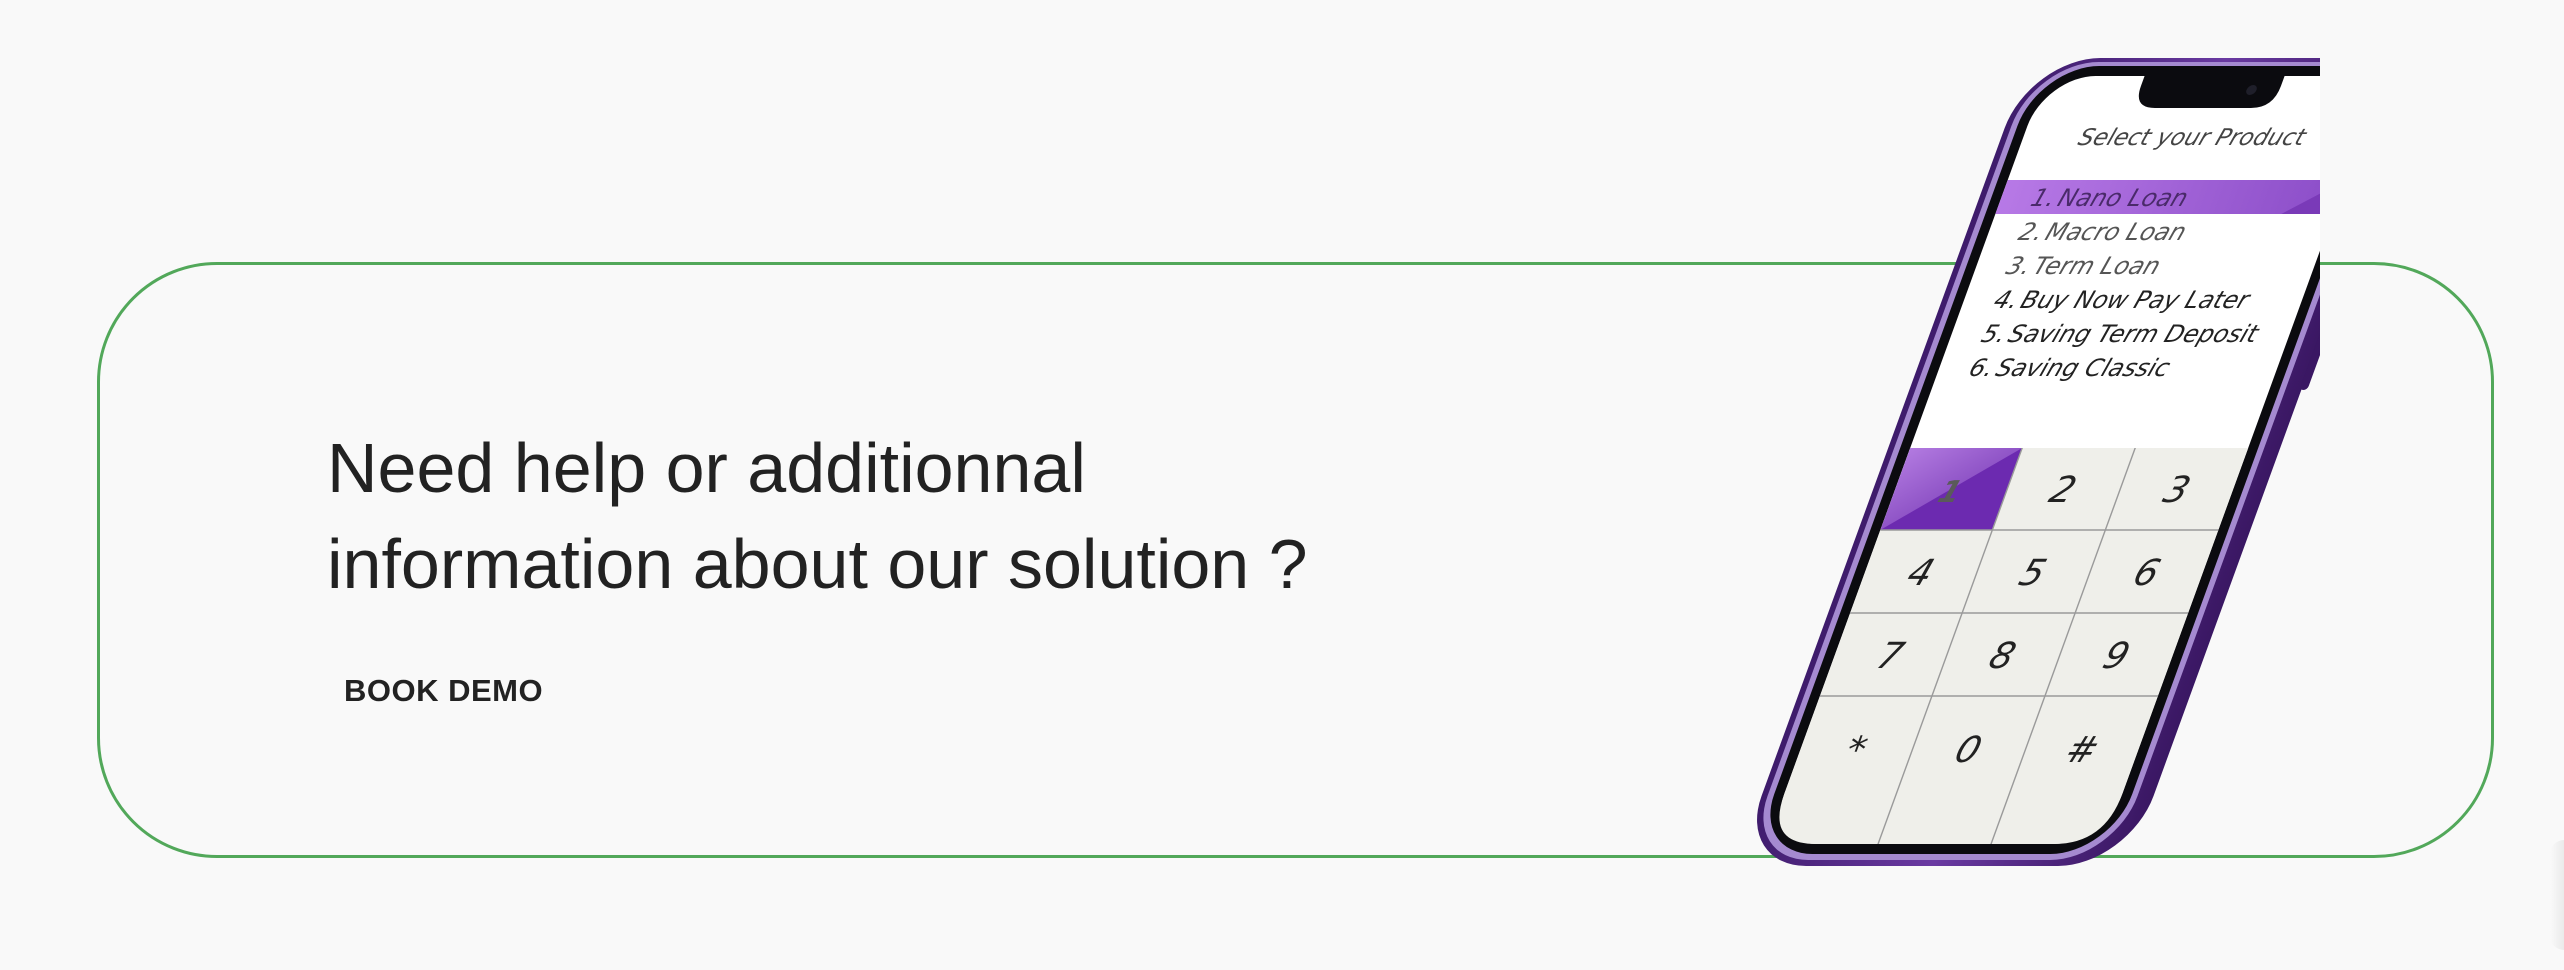 Image resolution: width=2564 pixels, height=970 pixels. I want to click on menu-item-bnpl: 4.Buy Now Pay Later, so click(2122, 300).